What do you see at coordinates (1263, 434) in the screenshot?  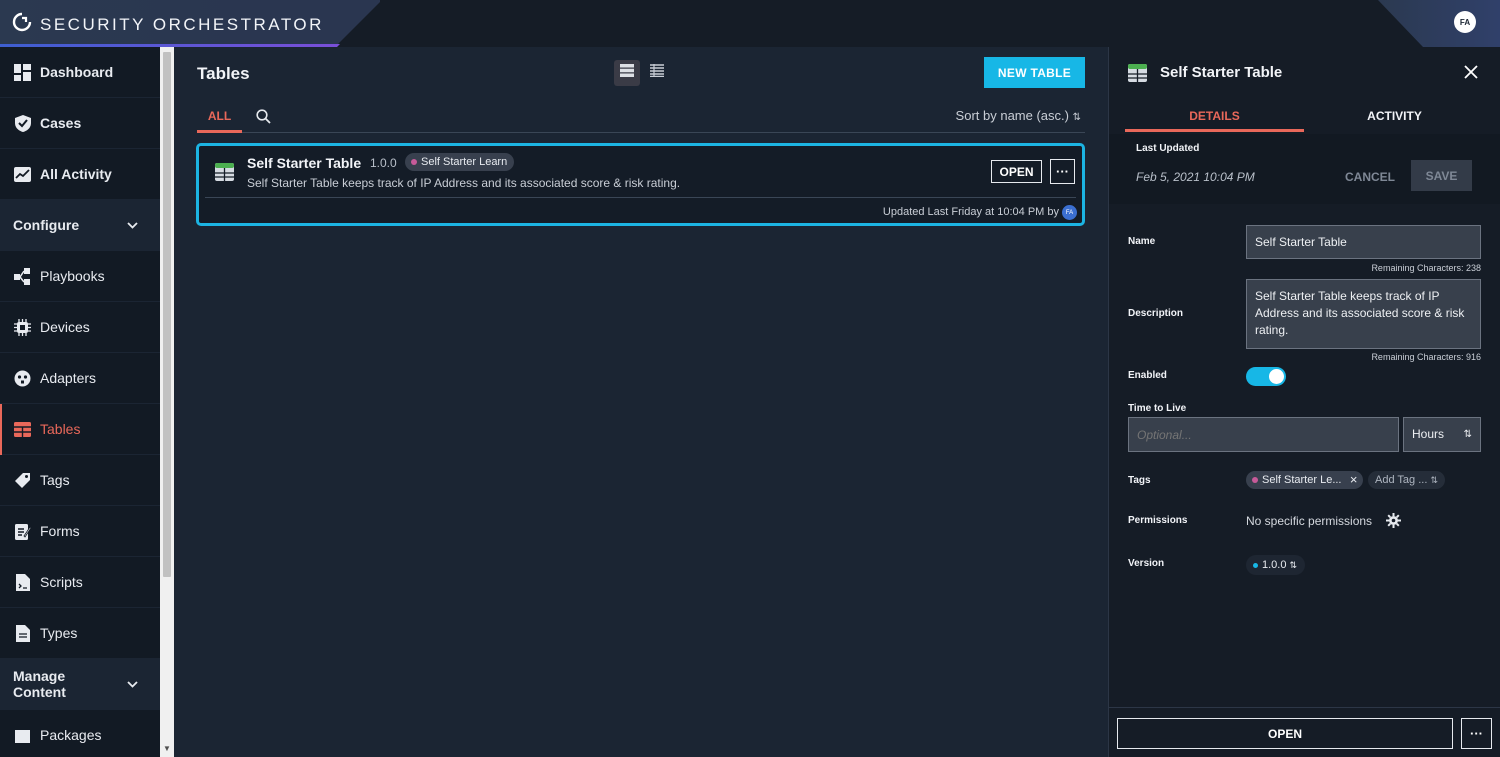 I see `ttl-input` at bounding box center [1263, 434].